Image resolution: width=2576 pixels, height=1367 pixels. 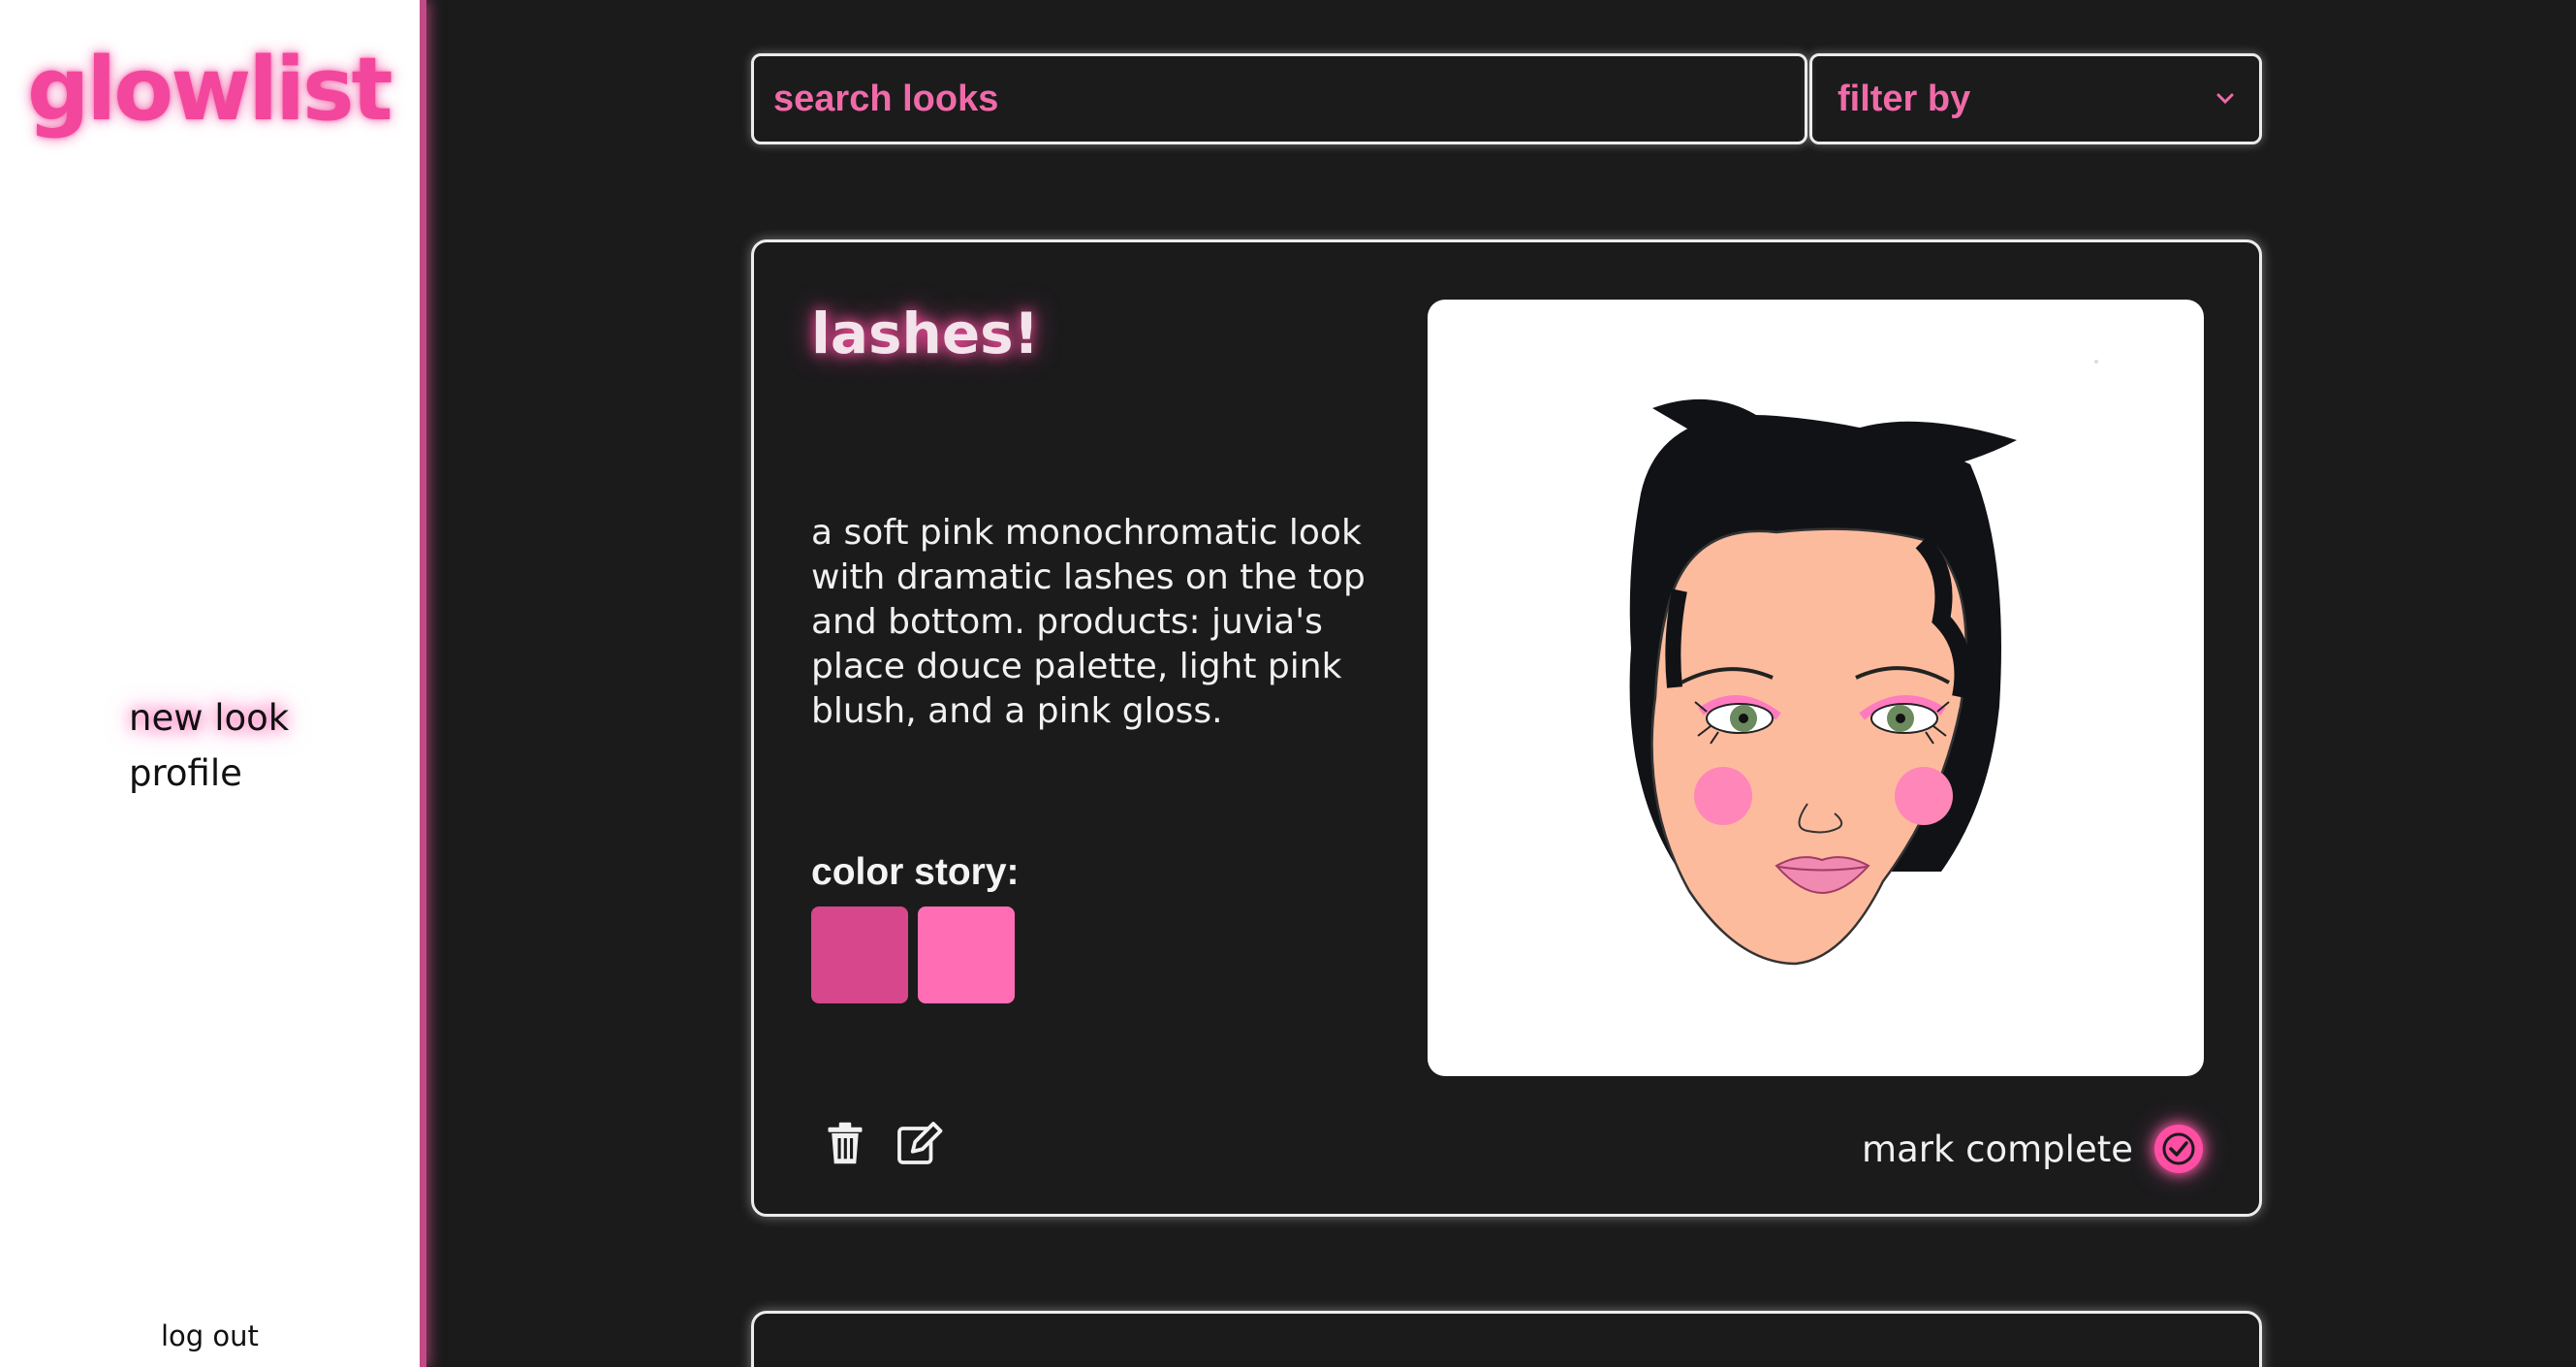 I want to click on check-circle-icon, so click(x=2178, y=1149).